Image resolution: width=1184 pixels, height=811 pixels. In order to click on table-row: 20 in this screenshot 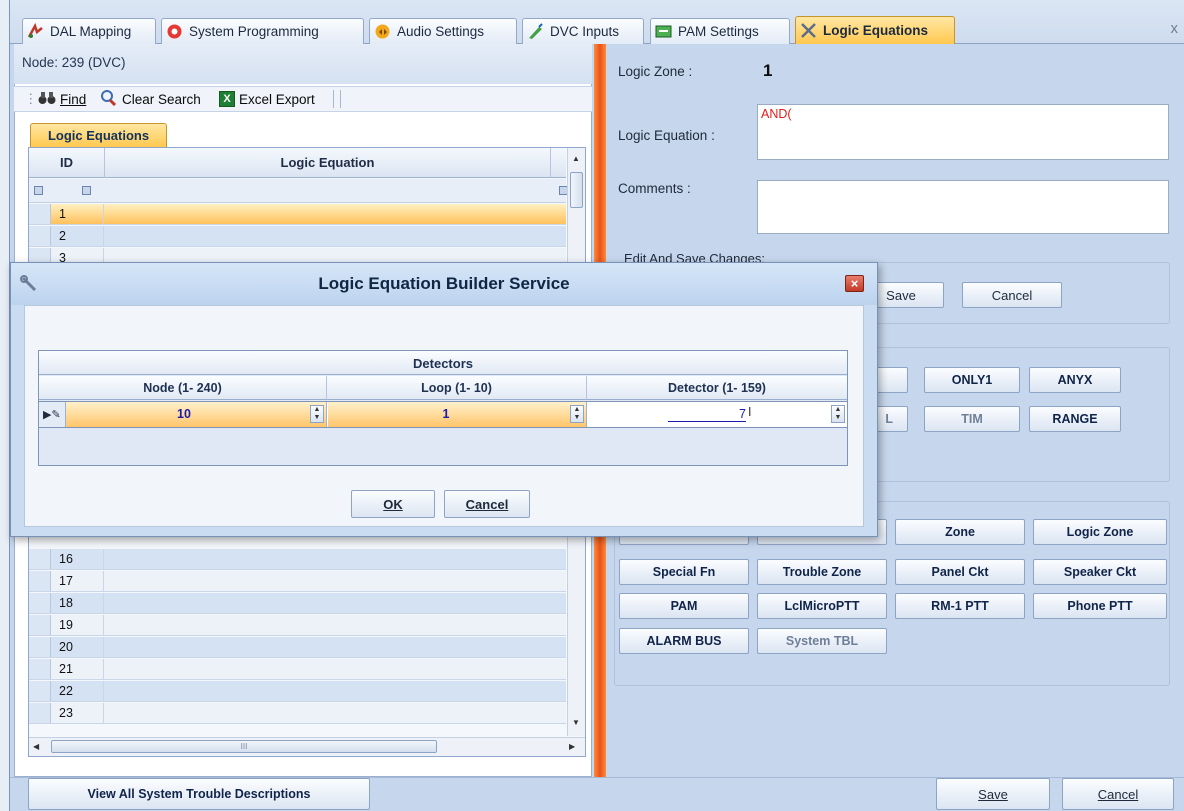, I will do `click(297, 647)`.